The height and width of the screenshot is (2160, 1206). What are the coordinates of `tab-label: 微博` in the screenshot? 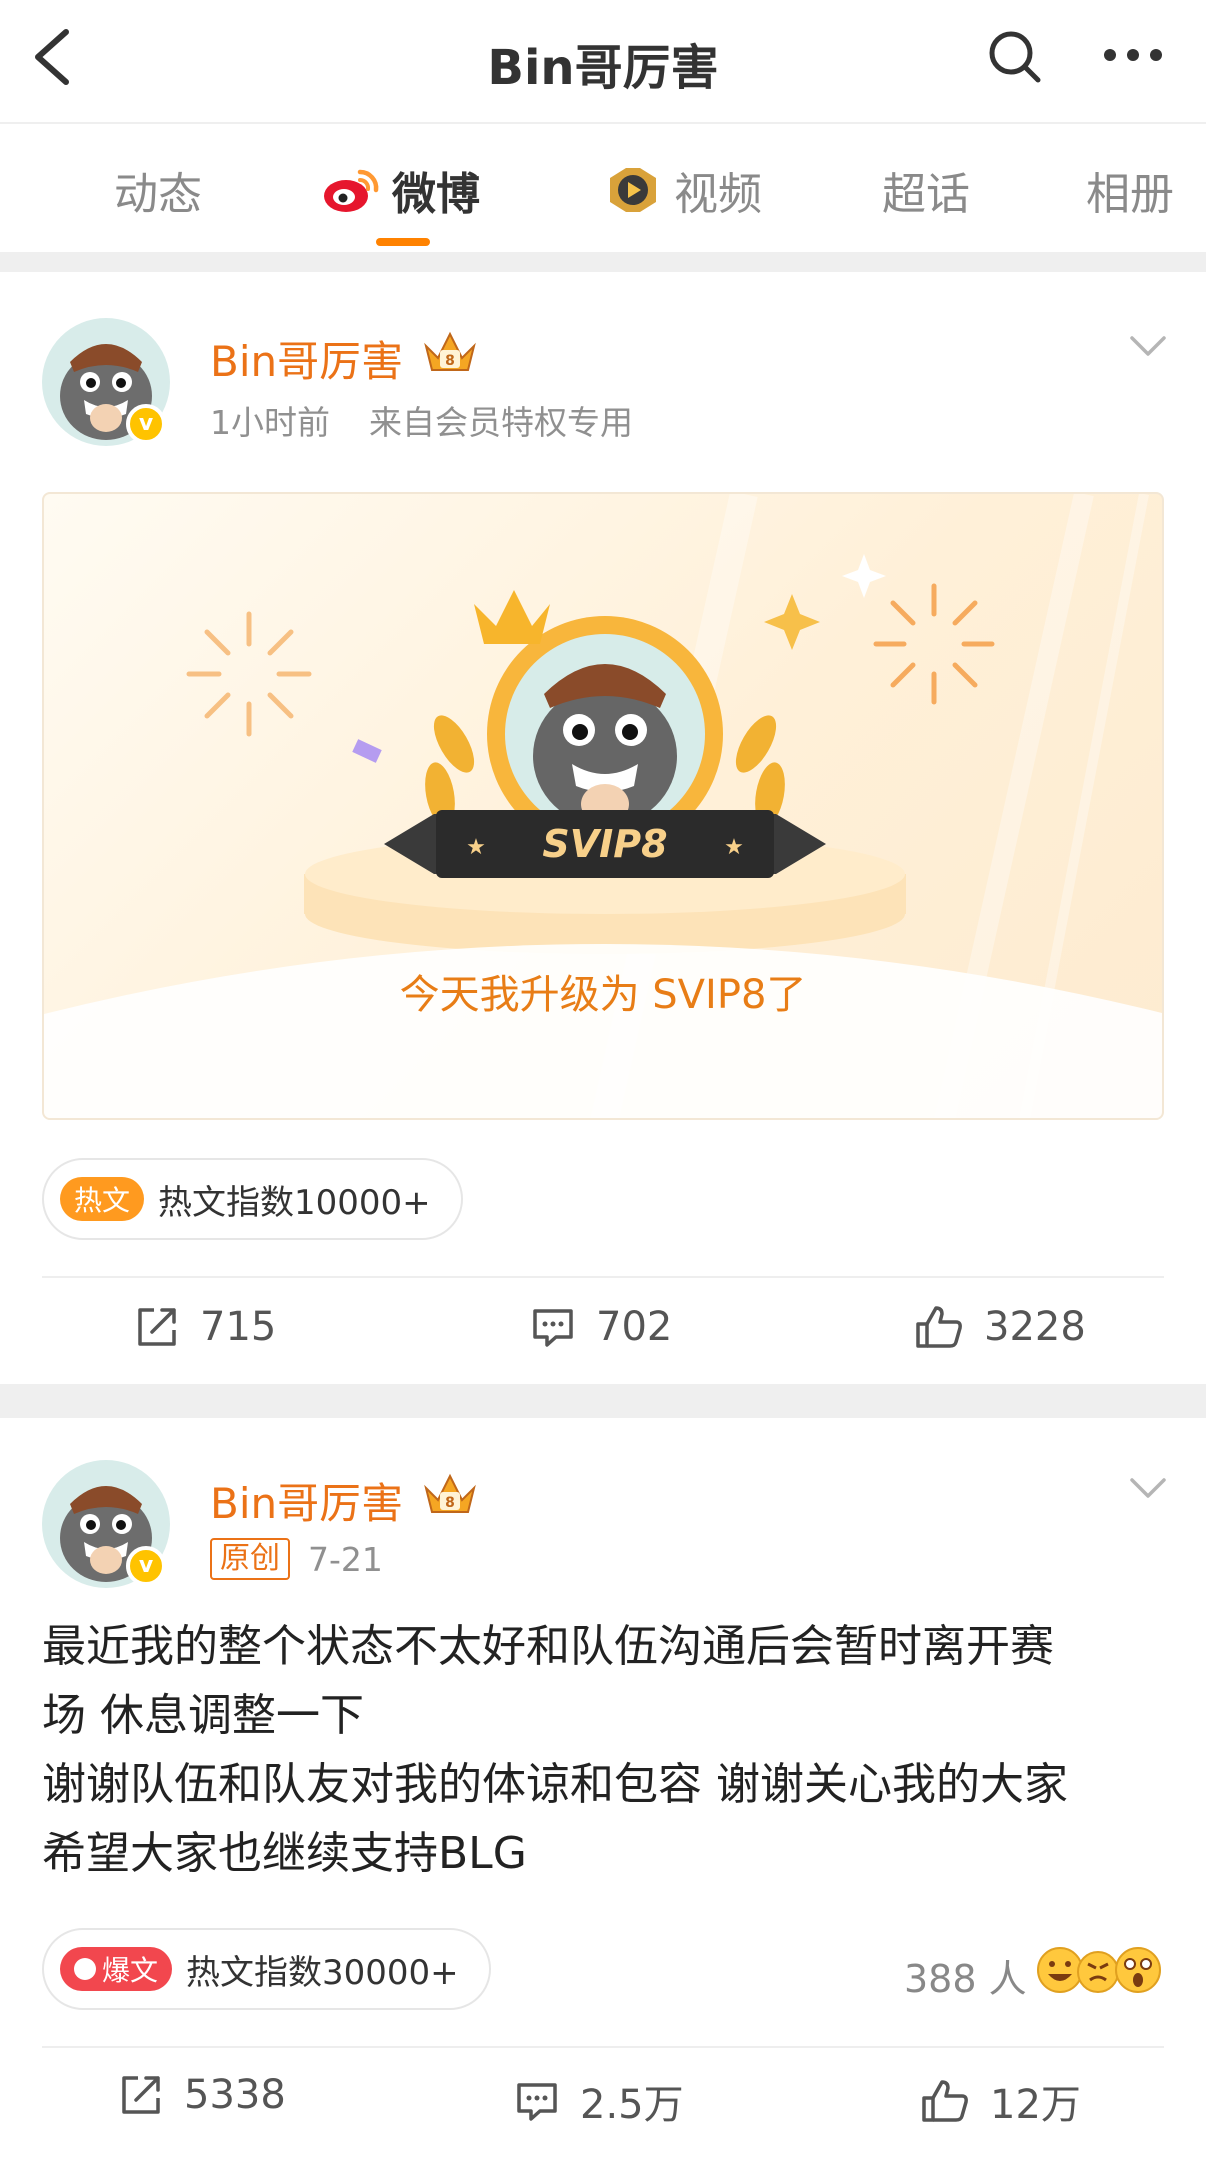 It's located at (436, 194).